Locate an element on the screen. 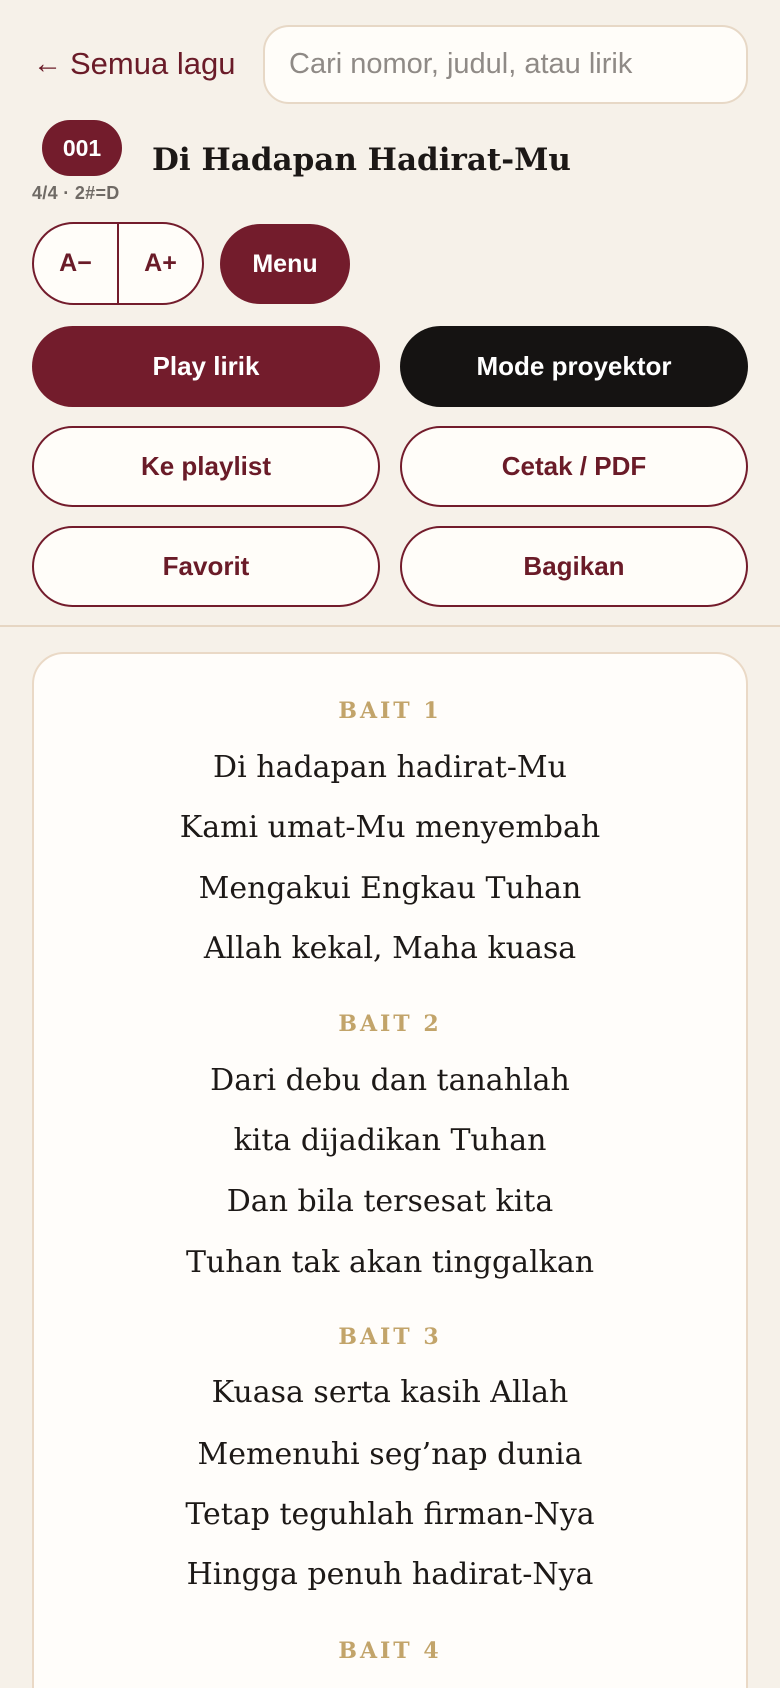 Image resolution: width=780 pixels, height=1688 pixels. lyric-line: Tuhan tak akan tinggalkan is located at coordinates (390, 1262).